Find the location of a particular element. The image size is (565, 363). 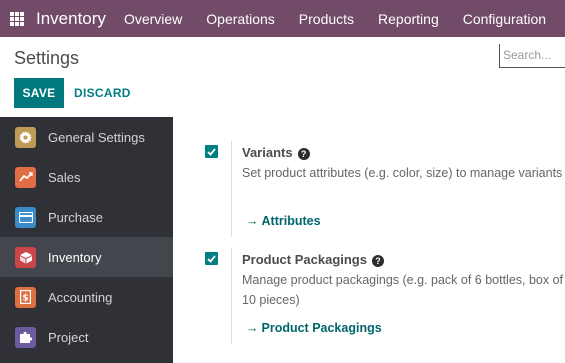

setting-title-text: Product Packagings is located at coordinates (304, 259).